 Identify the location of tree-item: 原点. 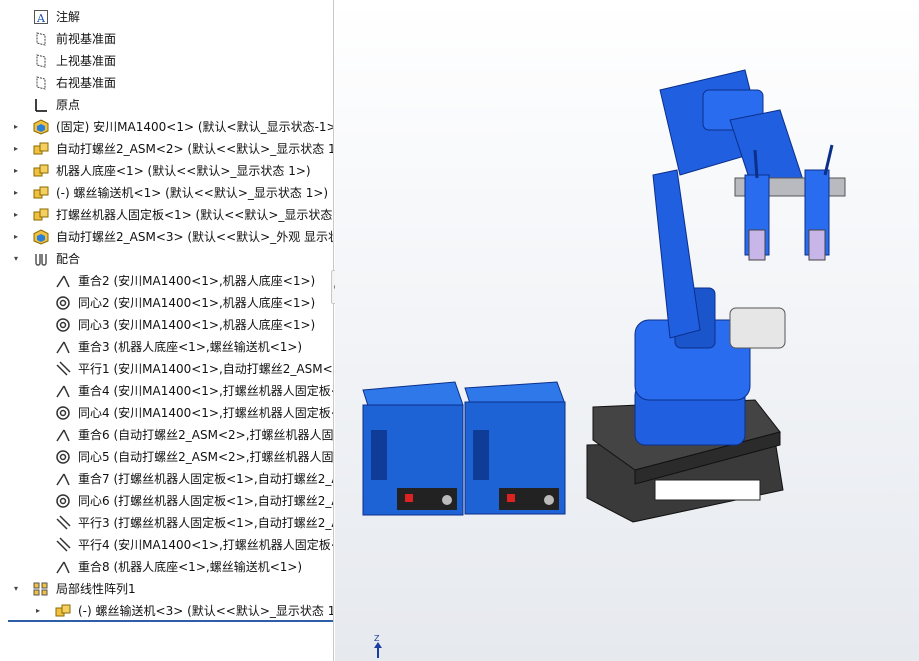
(166, 105).